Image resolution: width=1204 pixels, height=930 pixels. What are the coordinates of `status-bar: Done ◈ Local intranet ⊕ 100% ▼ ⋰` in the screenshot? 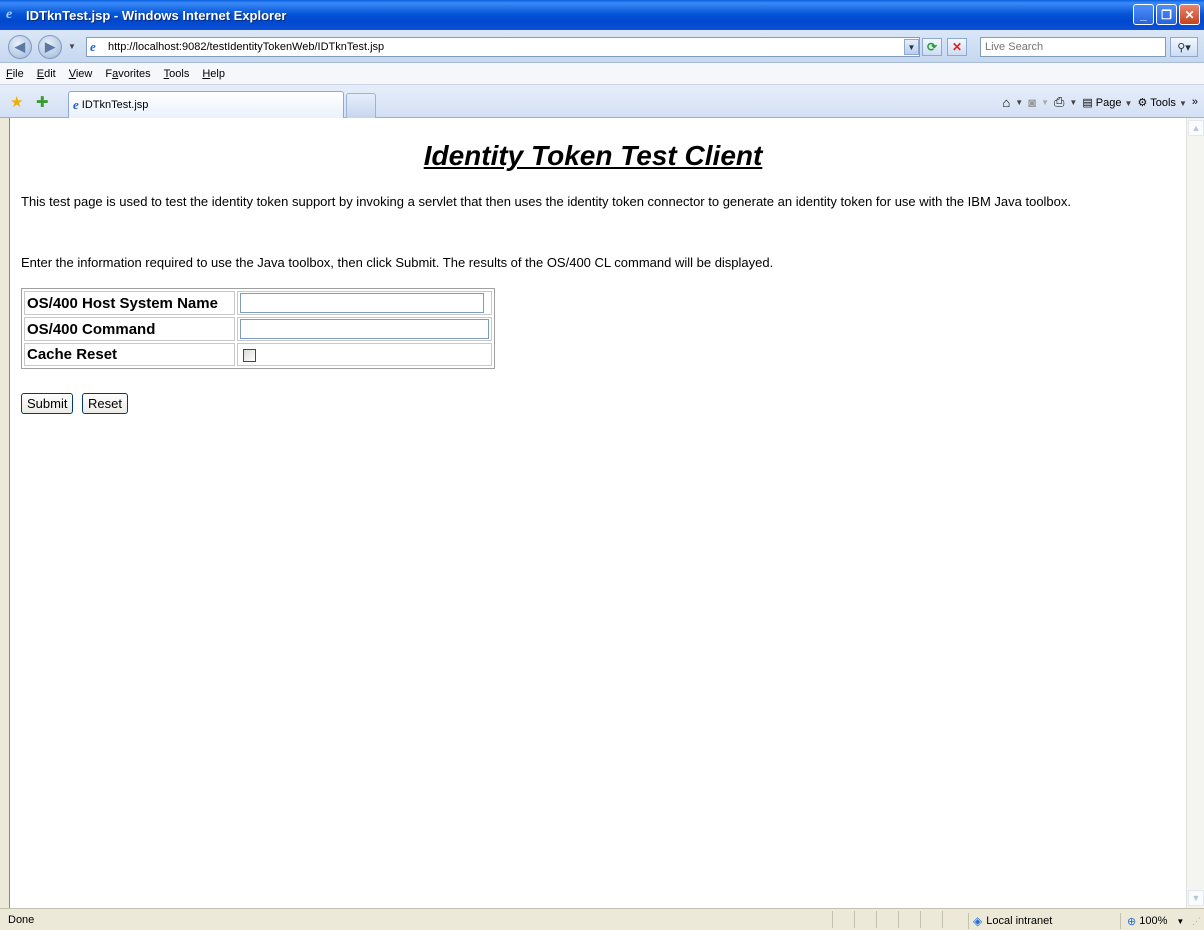 It's located at (602, 919).